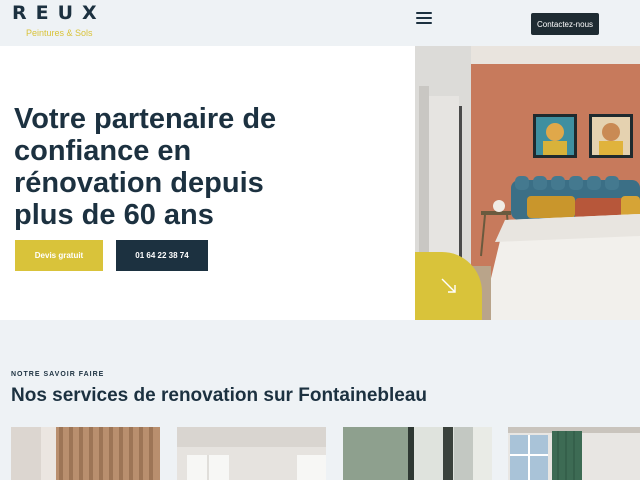 The height and width of the screenshot is (480, 640). I want to click on logo-subtitle: Peintures & Sols, so click(59, 33).